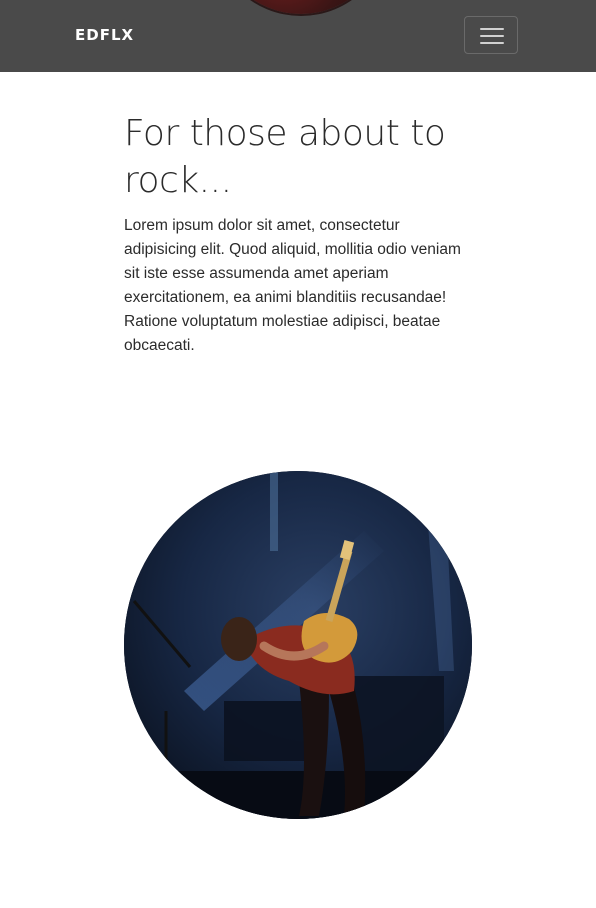 Image resolution: width=596 pixels, height=908 pixels. What do you see at coordinates (491, 35) in the screenshot?
I see `navbar-toggler-button` at bounding box center [491, 35].